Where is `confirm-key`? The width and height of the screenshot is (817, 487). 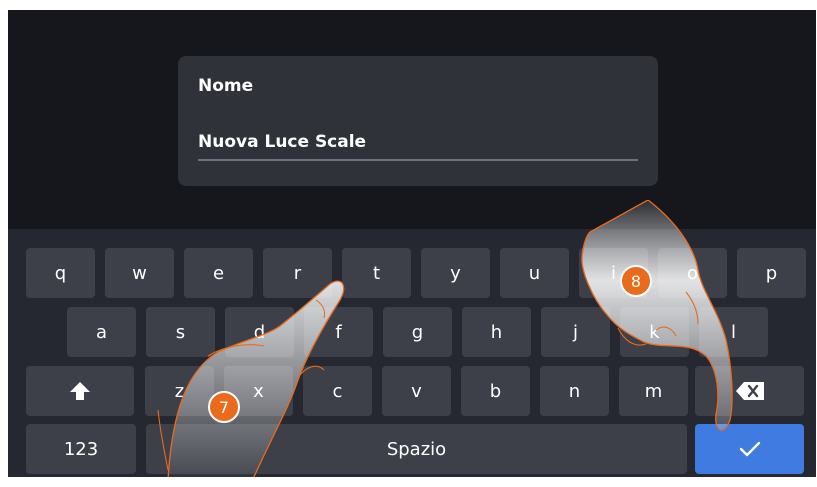 confirm-key is located at coordinates (749, 449).